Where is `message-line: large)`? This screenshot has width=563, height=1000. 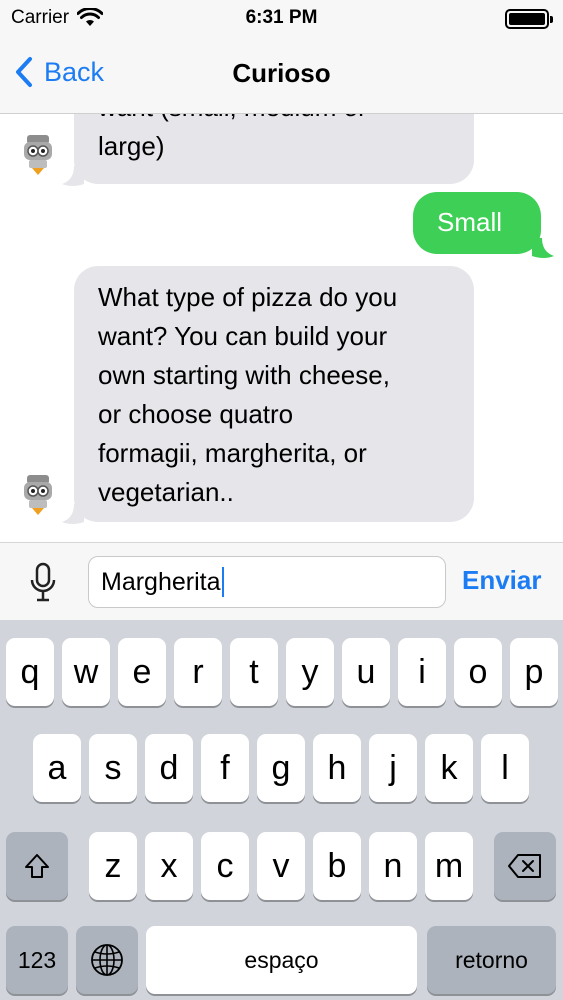 message-line: large) is located at coordinates (131, 146).